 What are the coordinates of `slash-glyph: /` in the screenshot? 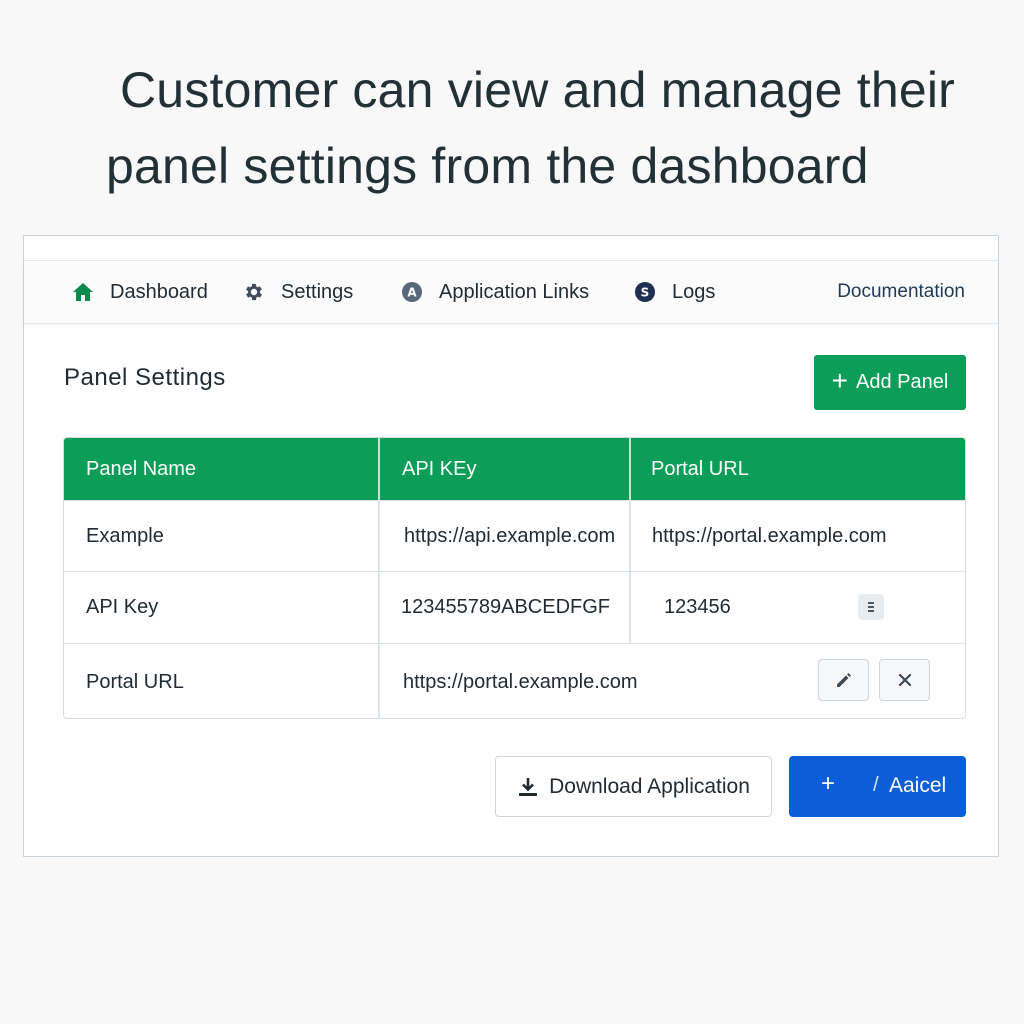 It's located at (876, 785).